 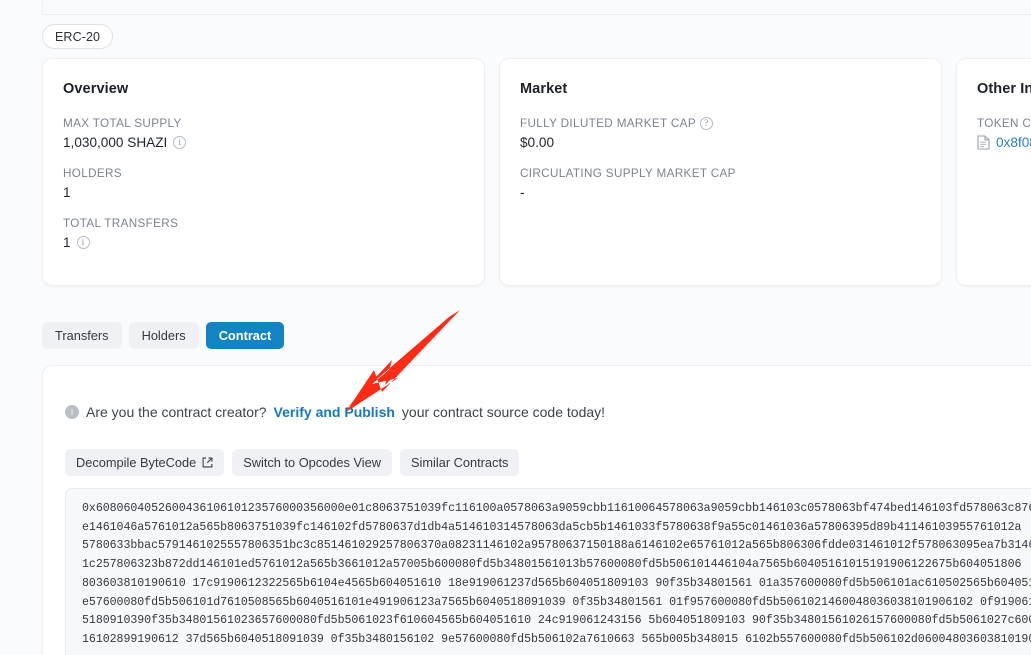 What do you see at coordinates (720, 183) in the screenshot?
I see `field-circulating-supply-market-cap: CIRCULATING SUPPLY MARKET CAP -` at bounding box center [720, 183].